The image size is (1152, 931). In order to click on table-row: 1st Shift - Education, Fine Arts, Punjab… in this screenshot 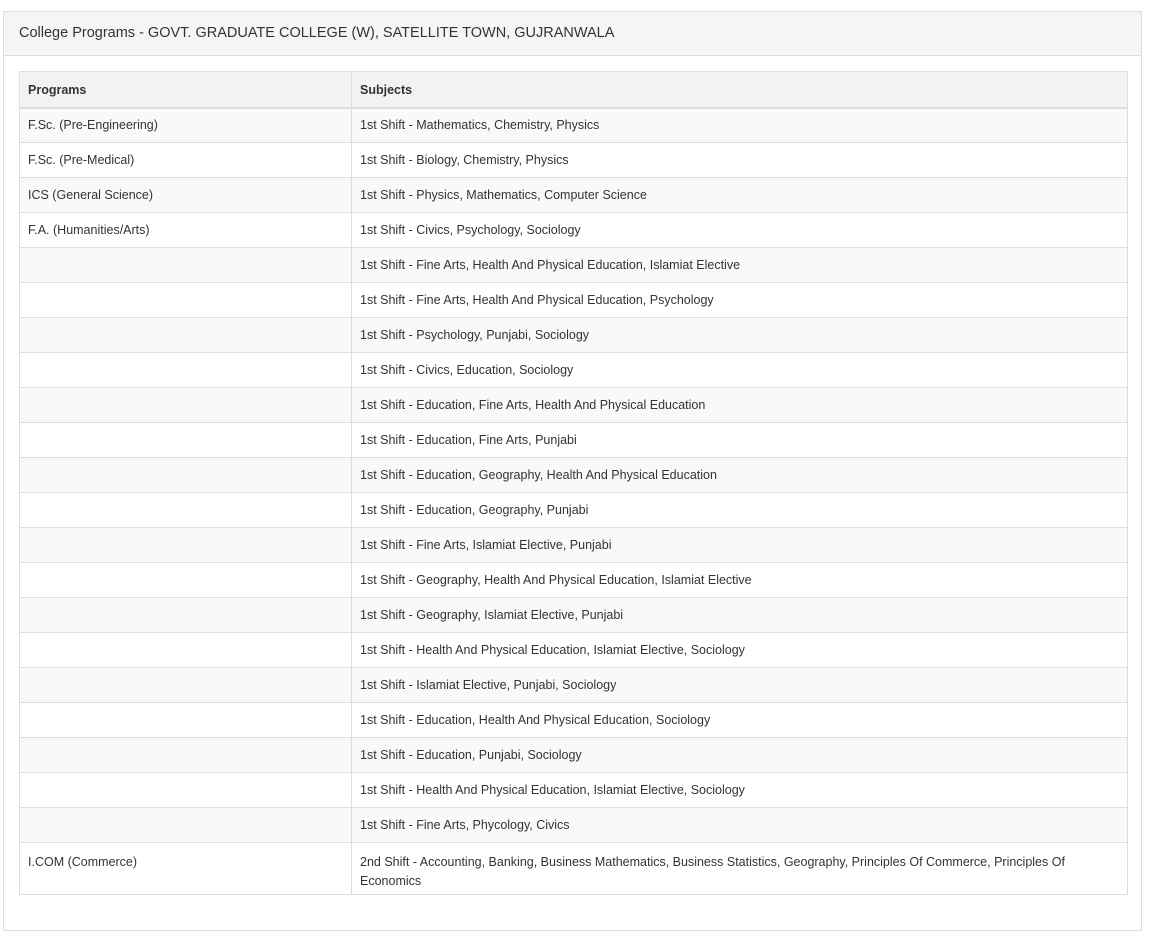, I will do `click(573, 440)`.